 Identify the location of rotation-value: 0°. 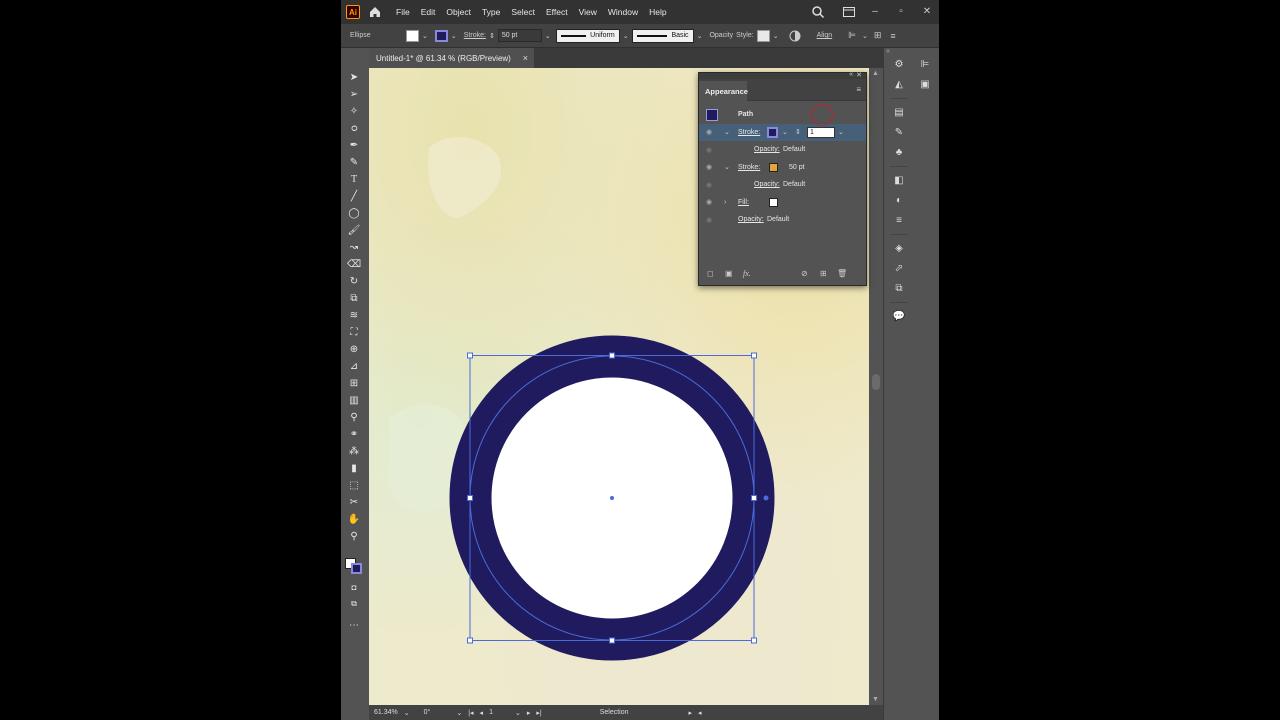
(427, 712).